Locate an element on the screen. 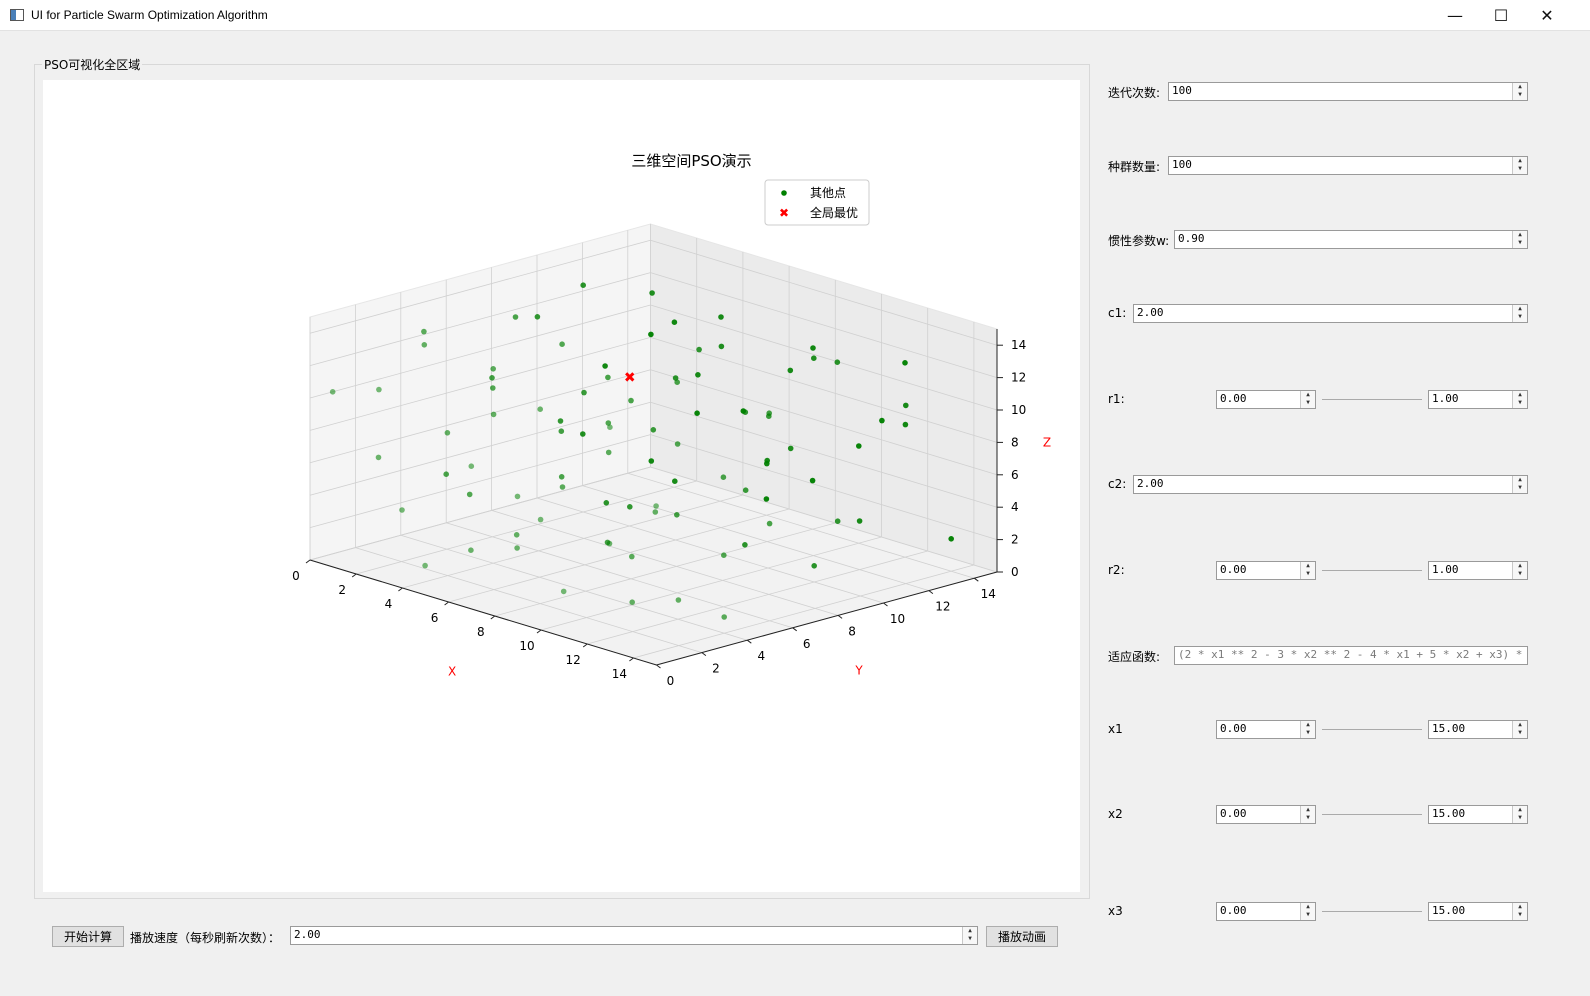  close-button: ✕ is located at coordinates (1547, 15).